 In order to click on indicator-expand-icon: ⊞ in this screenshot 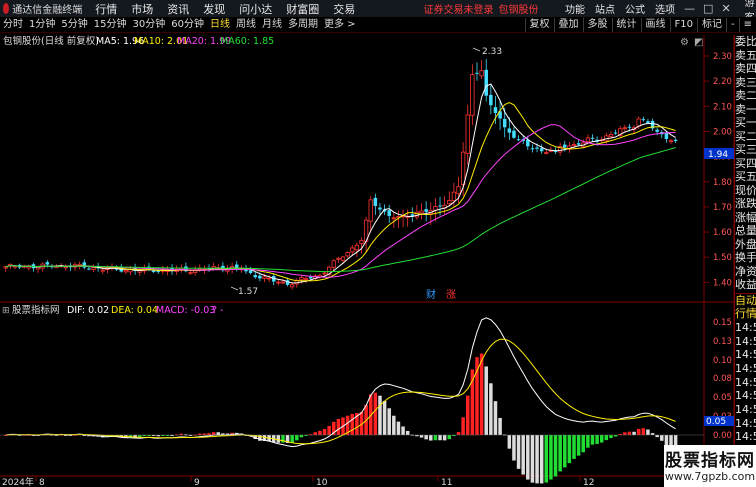, I will do `click(6, 311)`.